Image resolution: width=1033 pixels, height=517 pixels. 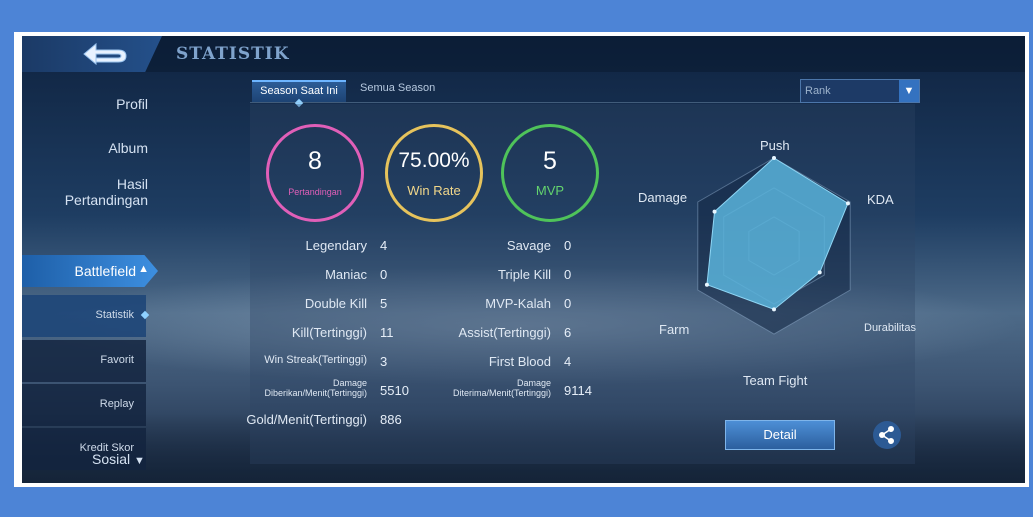 What do you see at coordinates (105, 54) in the screenshot?
I see `back-arrow-icon` at bounding box center [105, 54].